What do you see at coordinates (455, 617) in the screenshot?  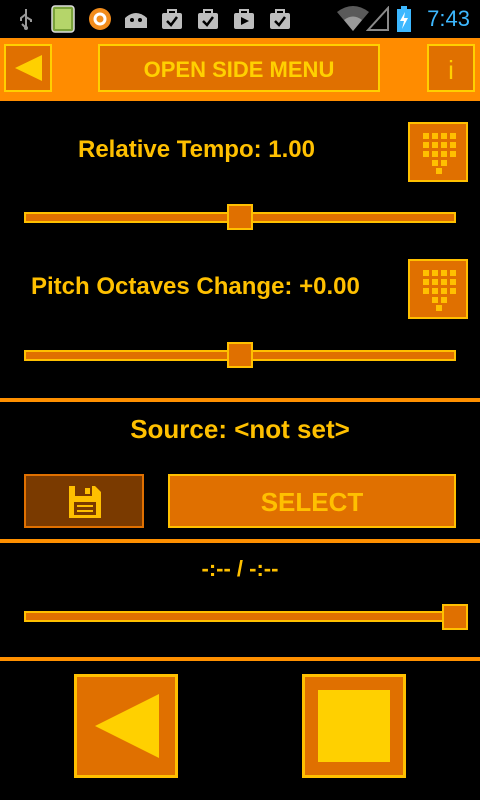 I see `playback-position-thumb` at bounding box center [455, 617].